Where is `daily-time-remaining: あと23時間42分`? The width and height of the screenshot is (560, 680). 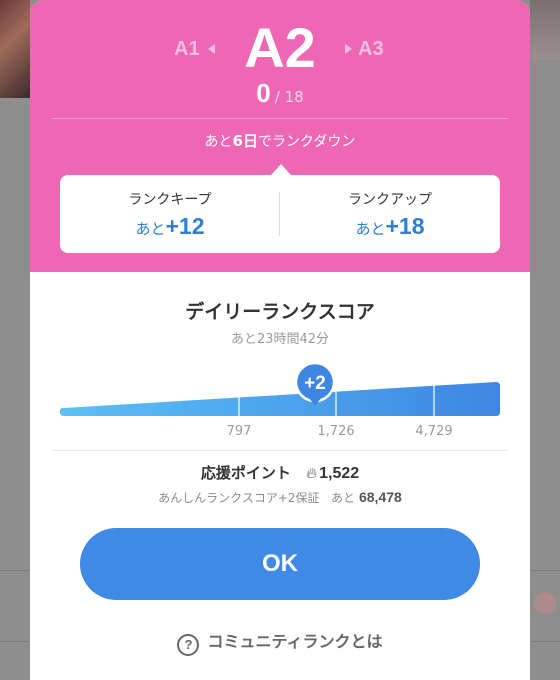
daily-time-remaining: あと23時間42分 is located at coordinates (280, 339).